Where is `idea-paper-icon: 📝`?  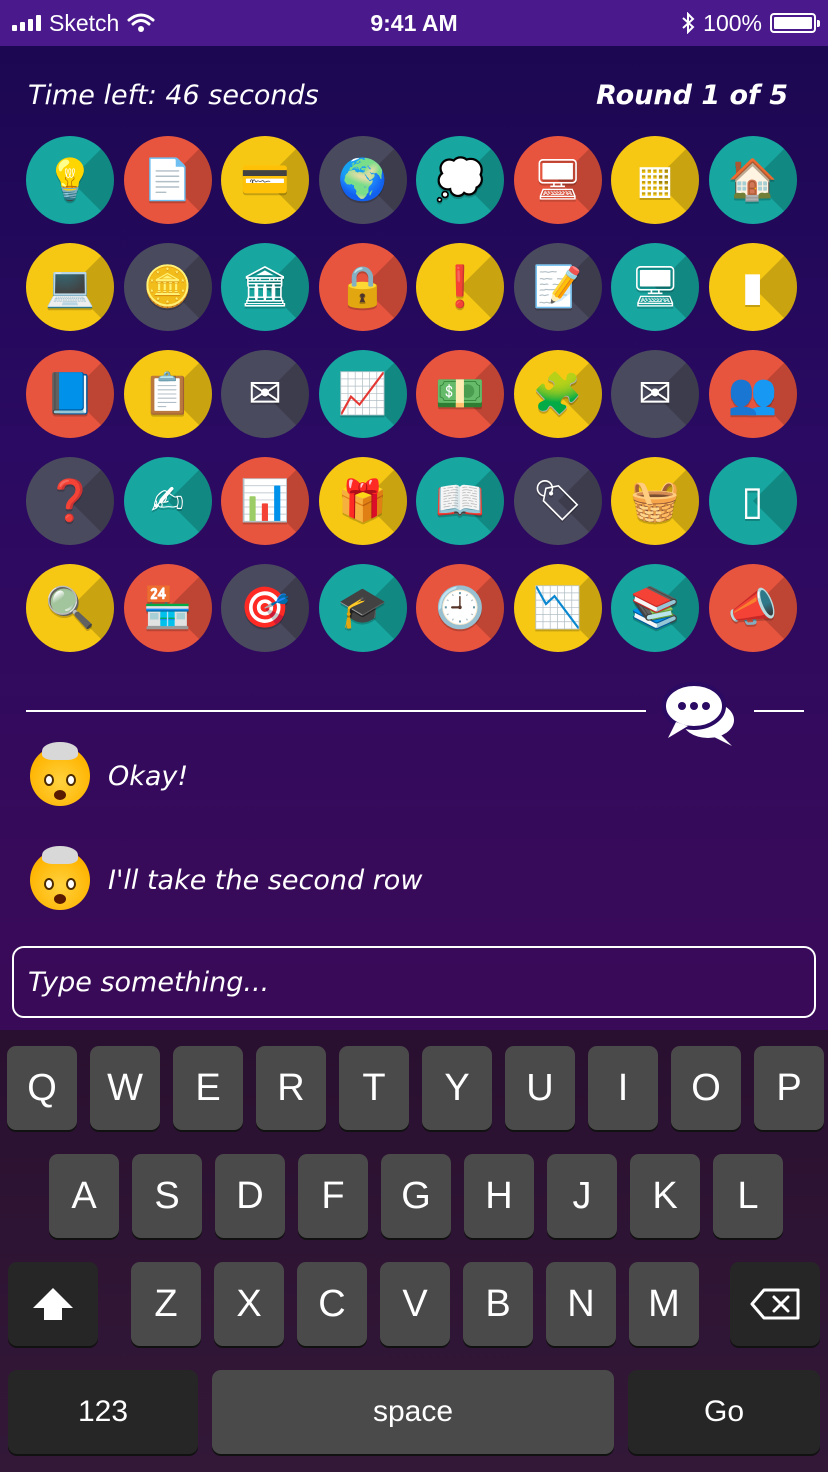 idea-paper-icon: 📝 is located at coordinates (557, 287).